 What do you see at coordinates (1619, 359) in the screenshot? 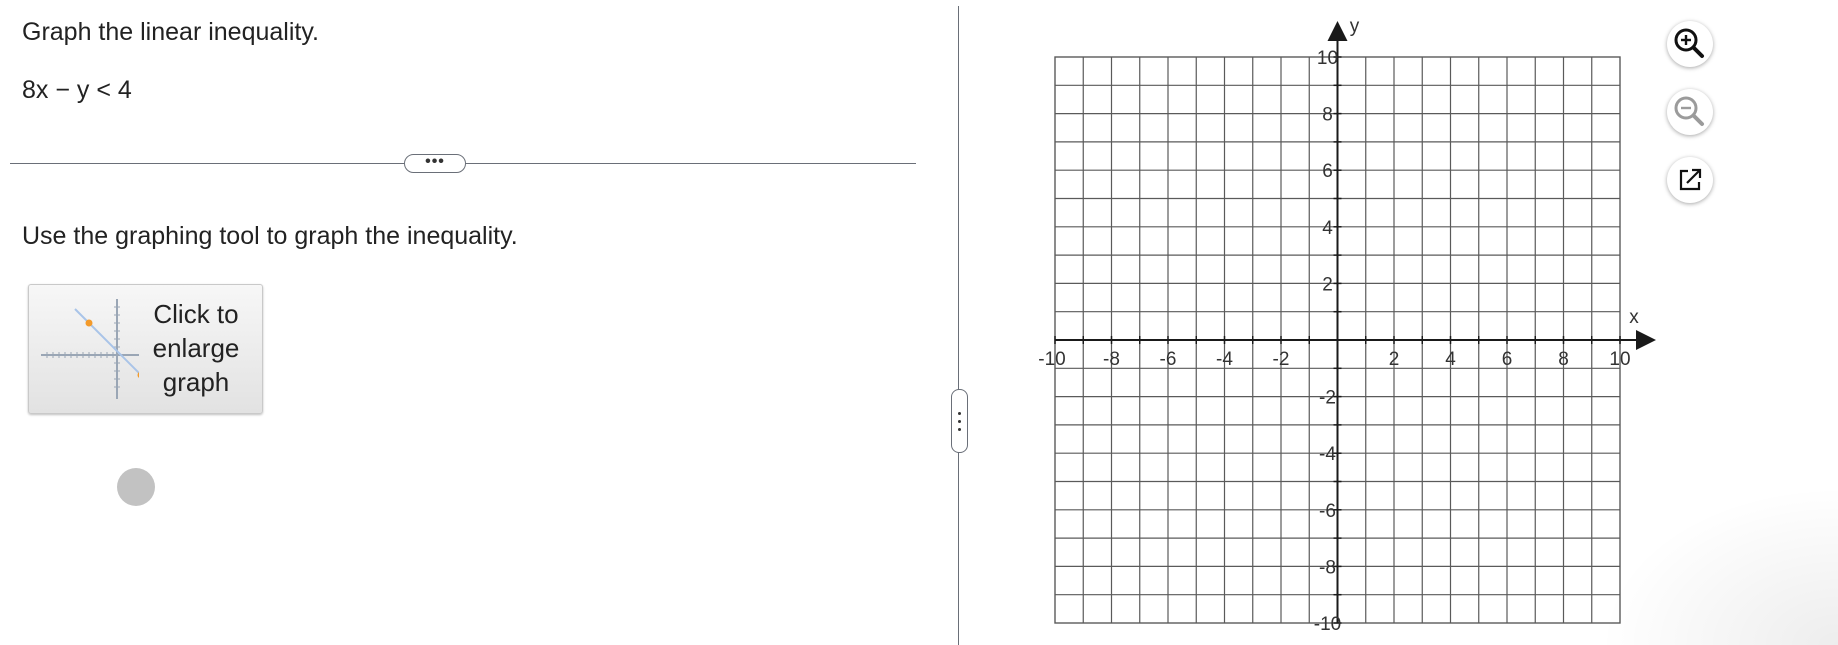
I see `x-tick-label: 10` at bounding box center [1619, 359].